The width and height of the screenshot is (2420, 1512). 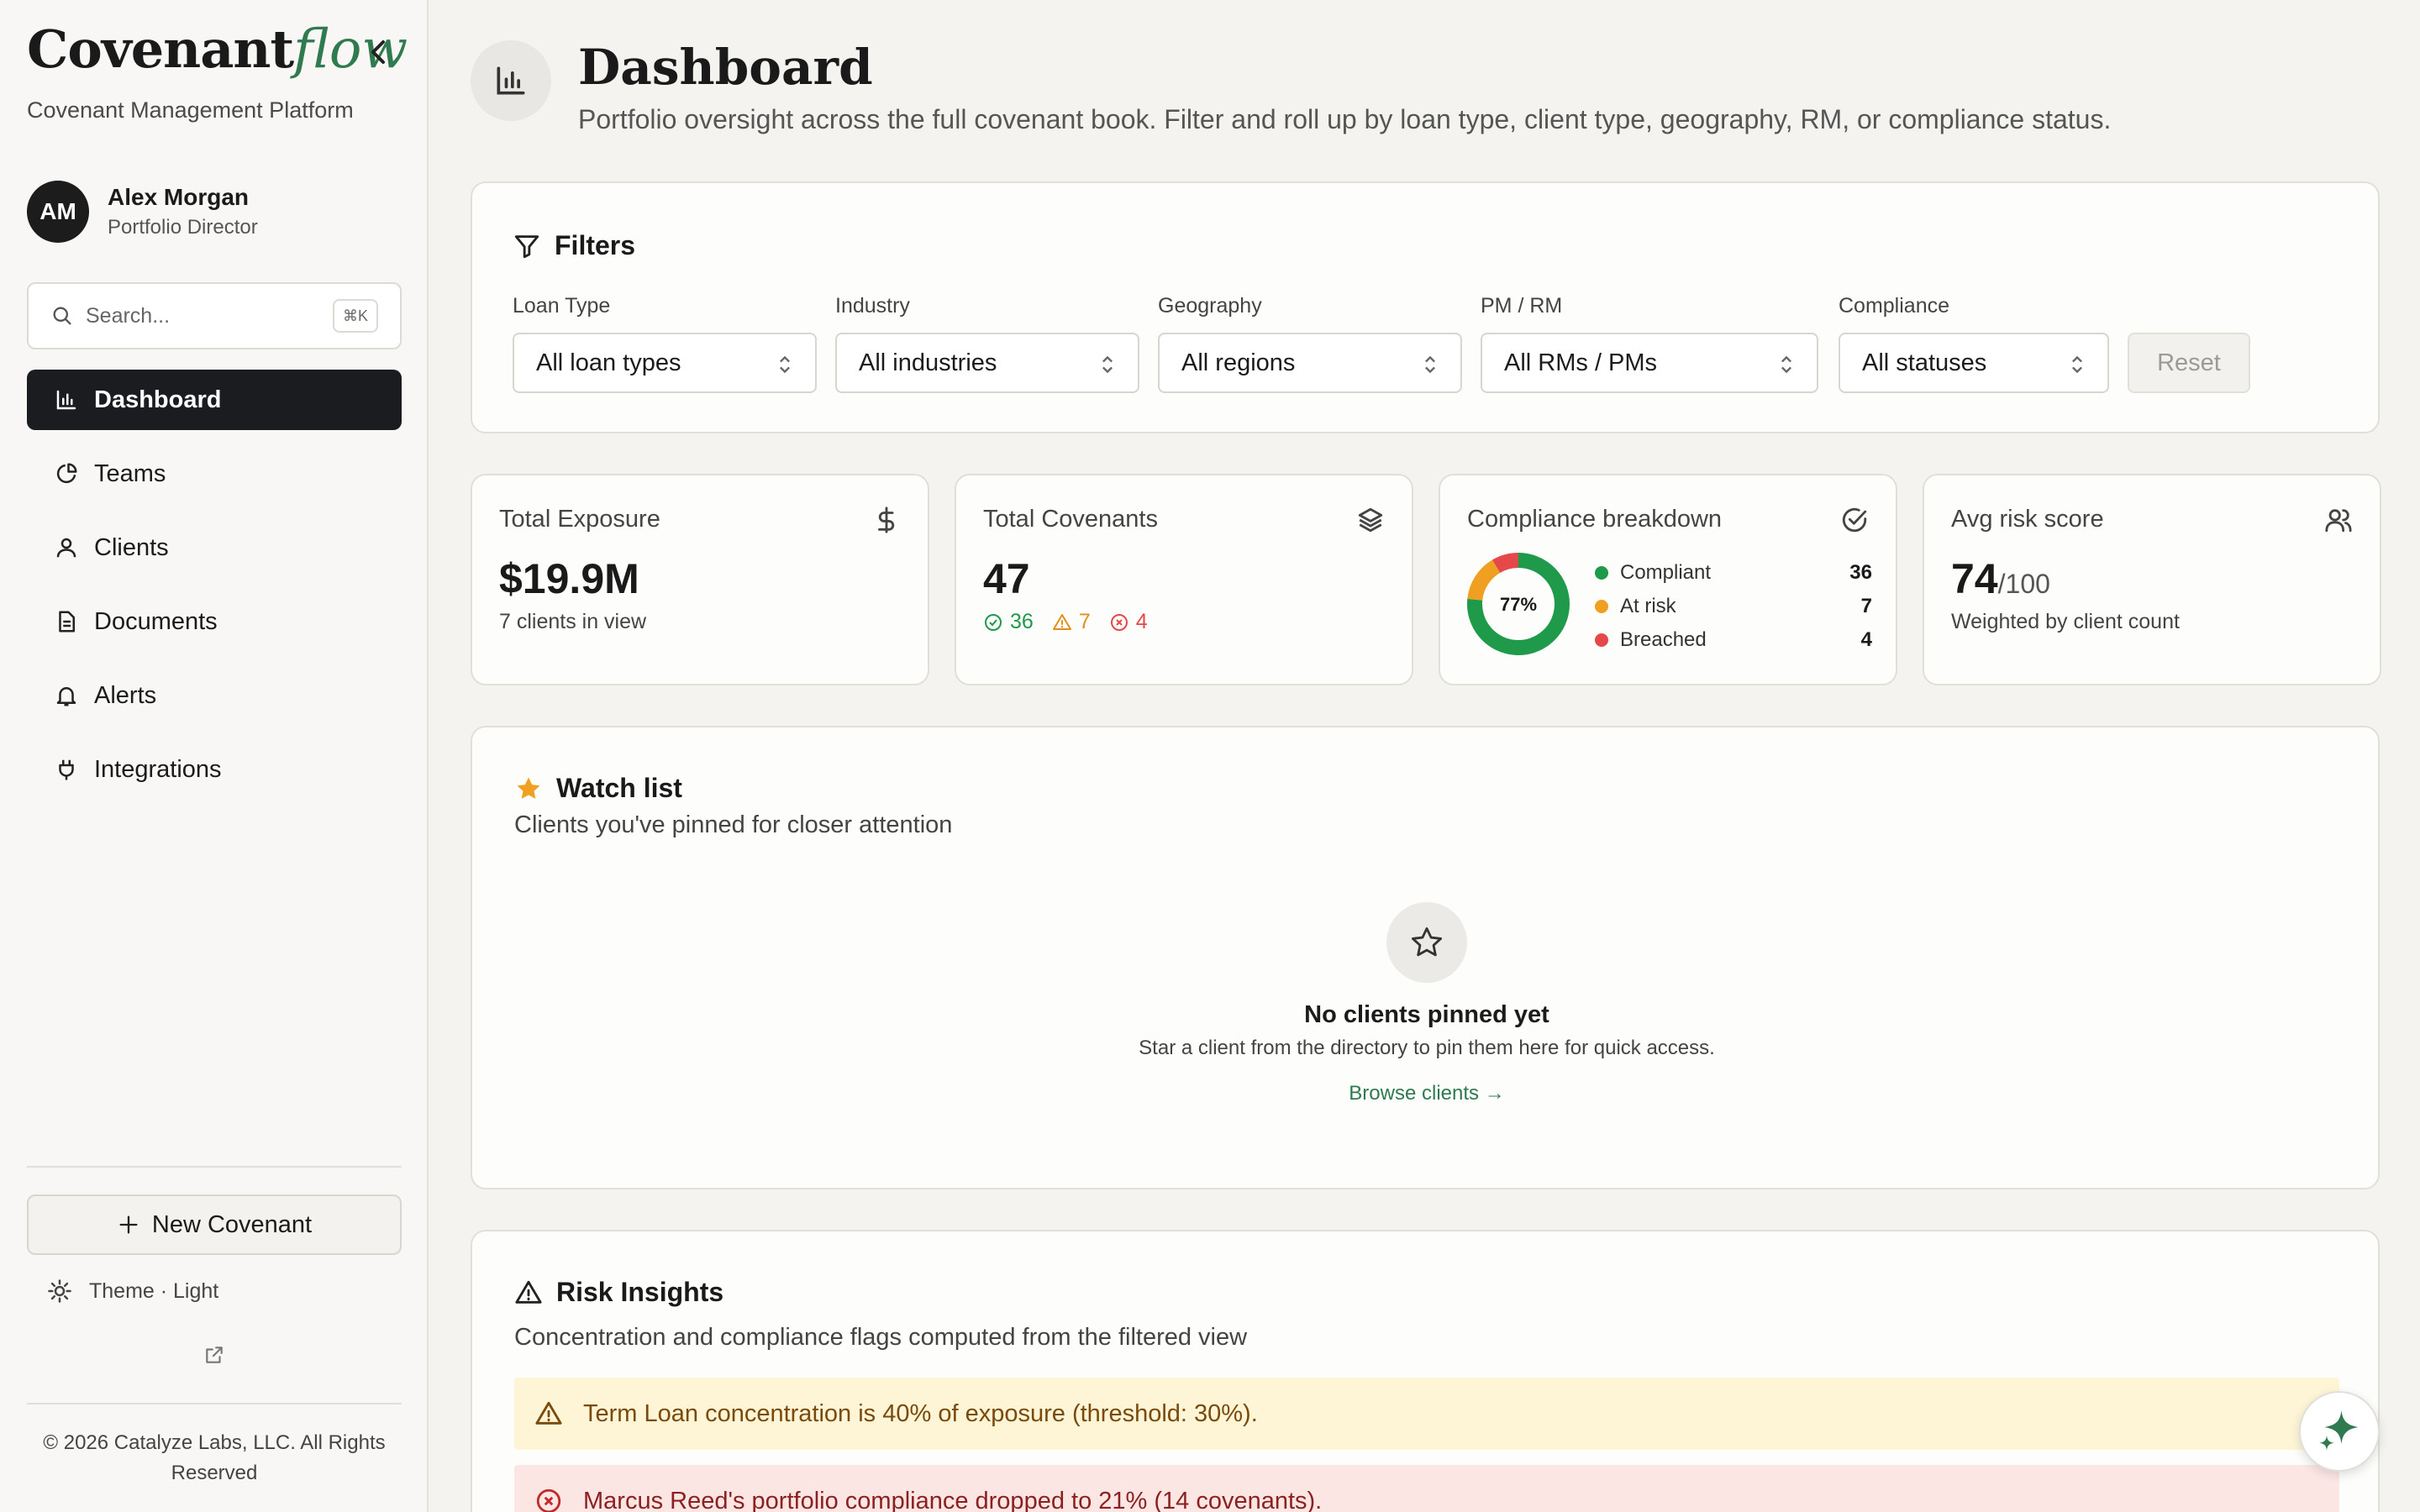 What do you see at coordinates (1084, 621) in the screenshot?
I see `at-risk-value: 7` at bounding box center [1084, 621].